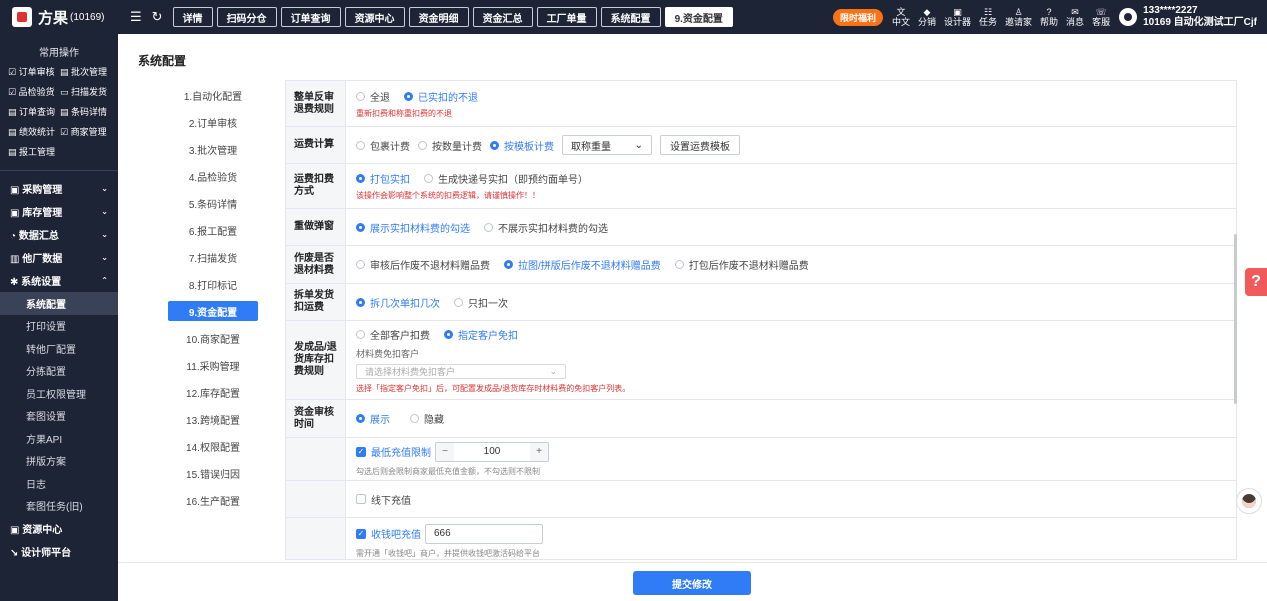  What do you see at coordinates (213, 122) in the screenshot?
I see `config-nav-item-2: 2.订单审核` at bounding box center [213, 122].